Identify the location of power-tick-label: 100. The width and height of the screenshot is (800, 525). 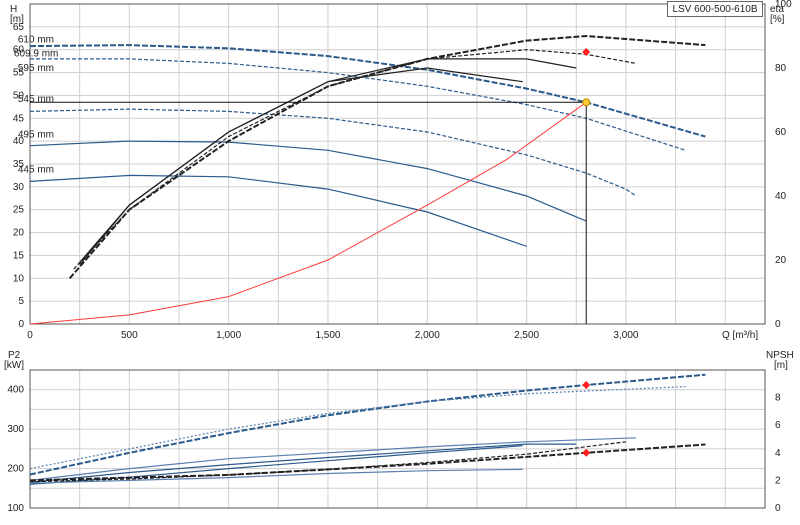
(15, 508).